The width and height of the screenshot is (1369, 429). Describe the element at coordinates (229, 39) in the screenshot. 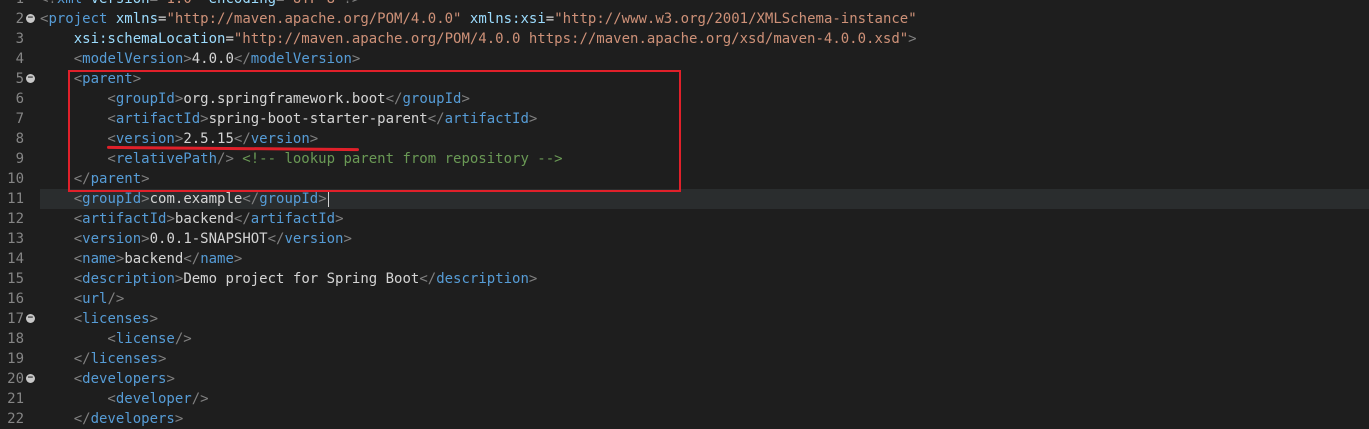

I see `code-token: =` at that location.